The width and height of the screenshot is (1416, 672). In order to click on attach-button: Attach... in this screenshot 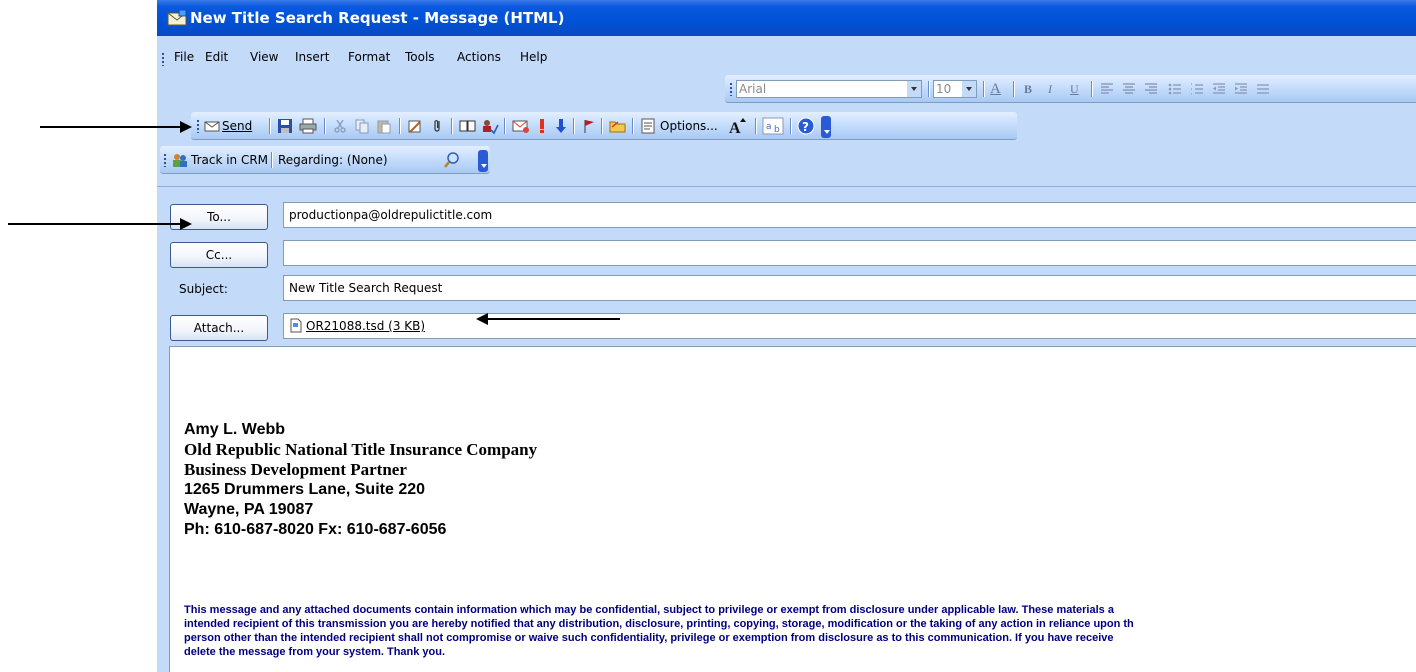, I will do `click(219, 328)`.